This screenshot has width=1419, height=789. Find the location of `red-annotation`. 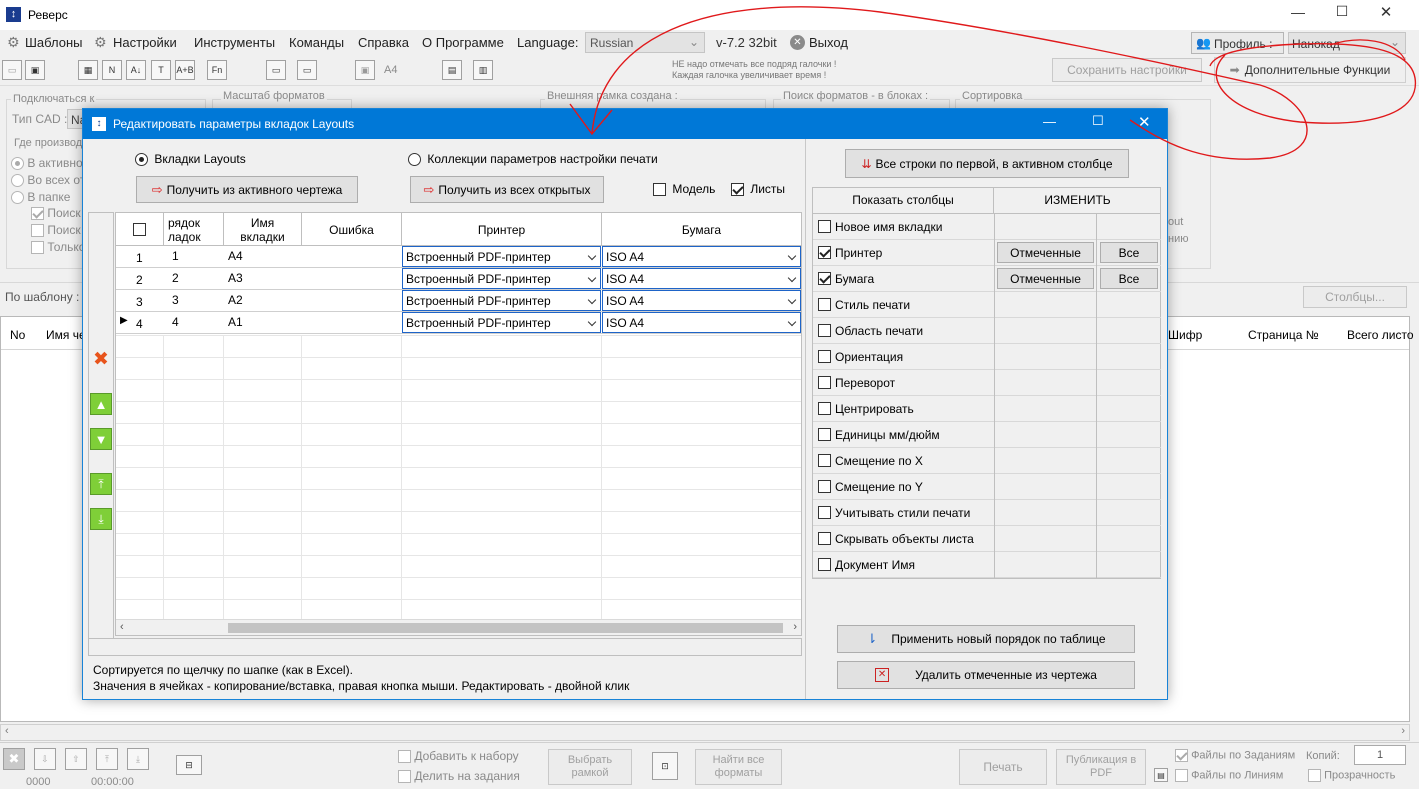

red-annotation is located at coordinates (993, 83).